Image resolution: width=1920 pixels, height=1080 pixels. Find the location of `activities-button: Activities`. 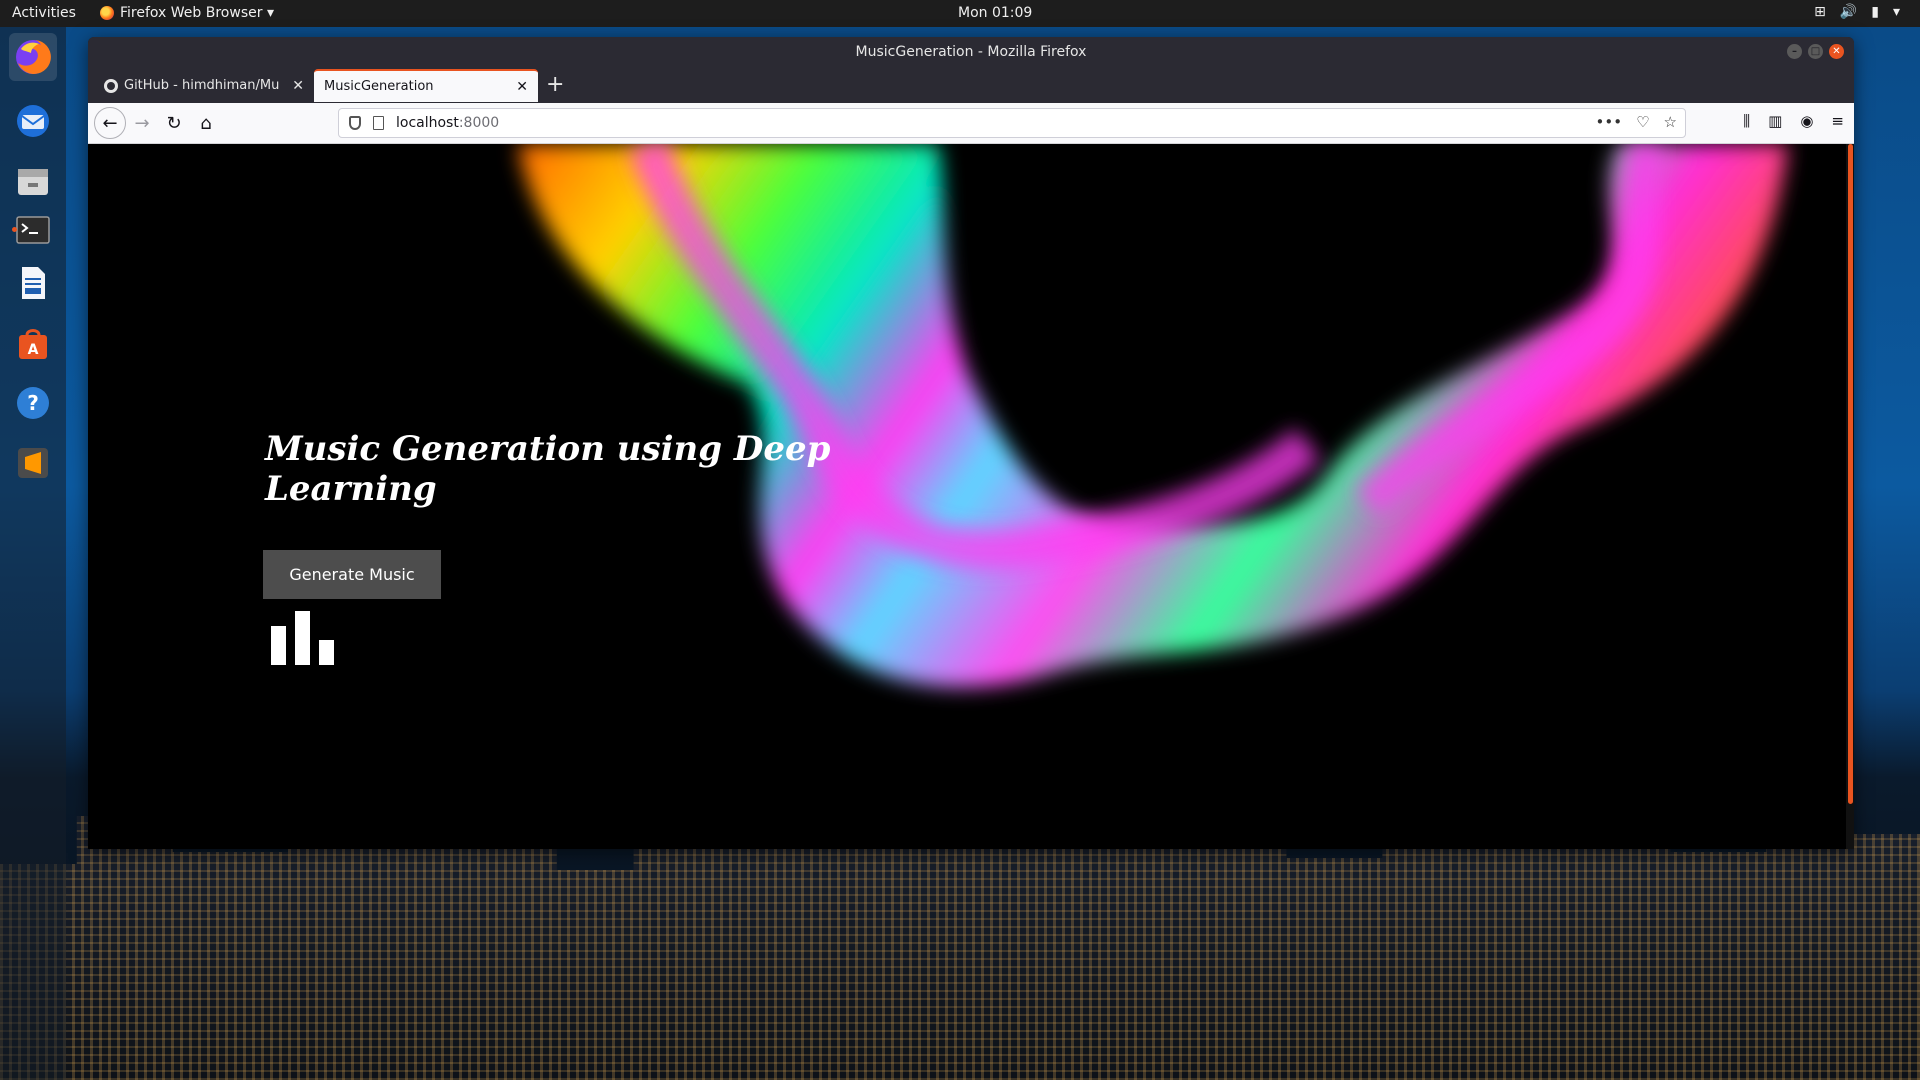

activities-button: Activities is located at coordinates (44, 13).